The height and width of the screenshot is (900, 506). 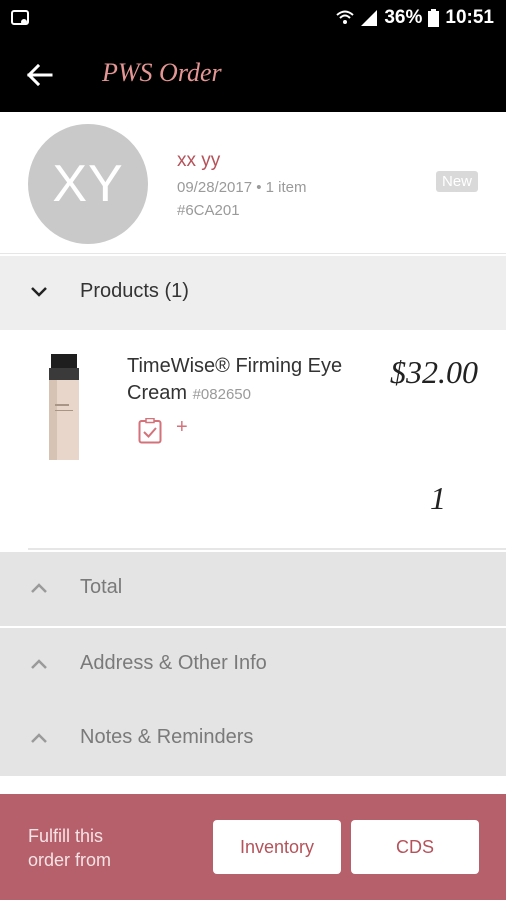 I want to click on avatar: XY, so click(x=88, y=184).